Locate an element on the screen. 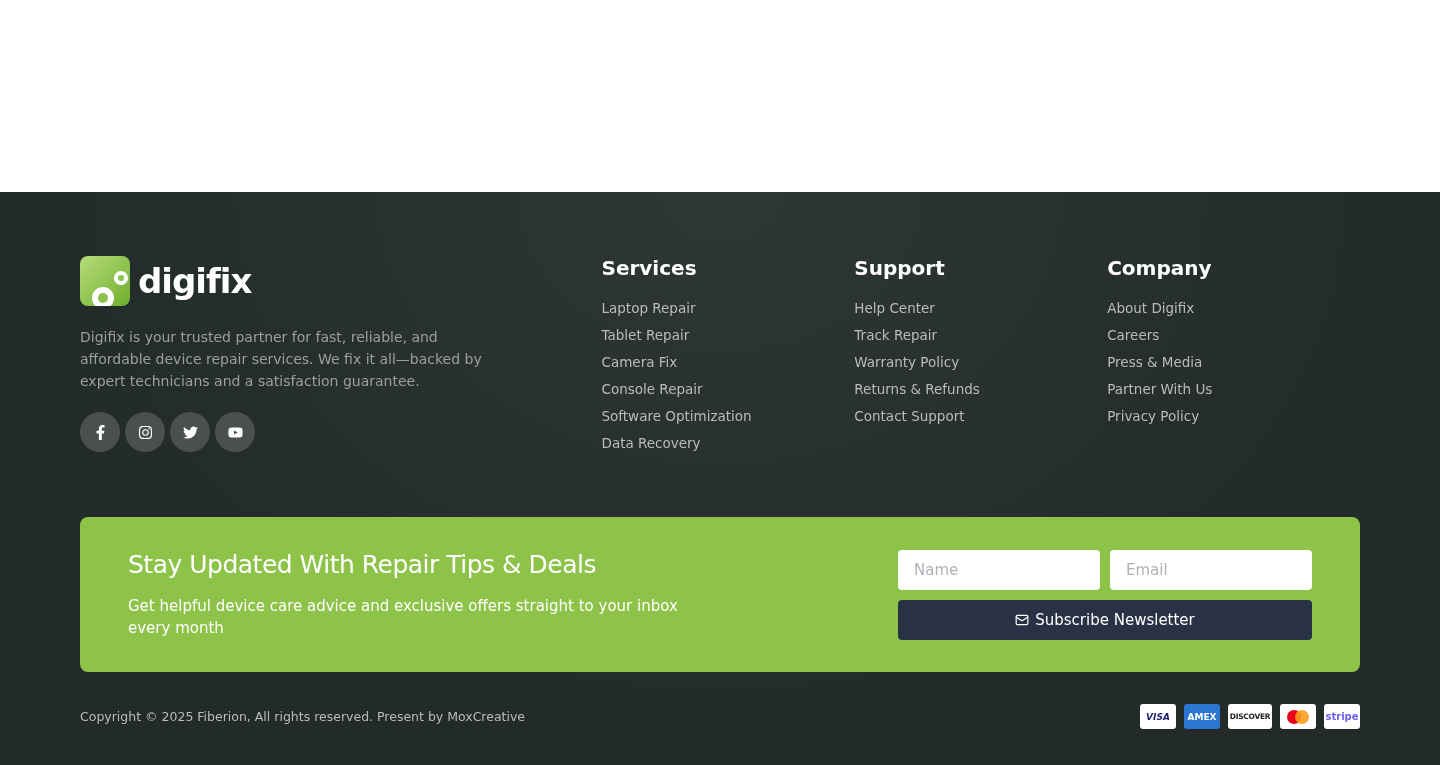 The image size is (1440, 765). payment-logo: VISA is located at coordinates (1158, 716).